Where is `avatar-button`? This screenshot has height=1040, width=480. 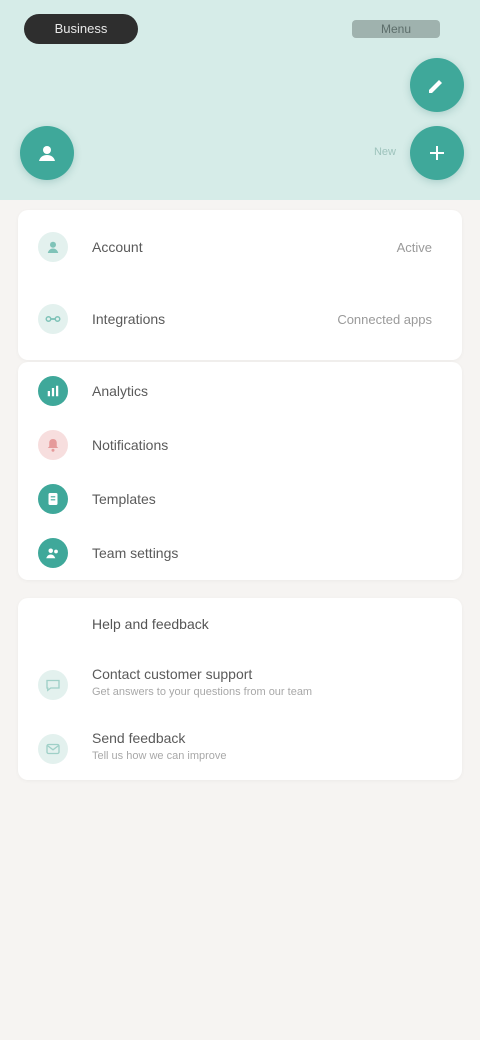 avatar-button is located at coordinates (47, 153).